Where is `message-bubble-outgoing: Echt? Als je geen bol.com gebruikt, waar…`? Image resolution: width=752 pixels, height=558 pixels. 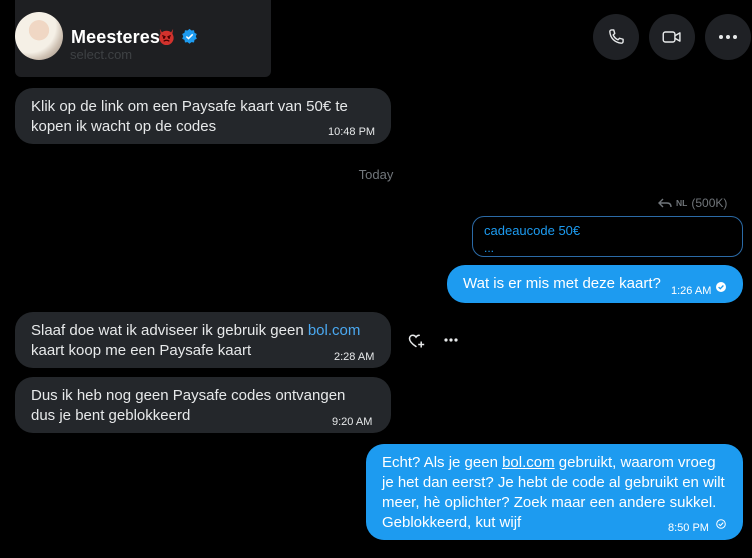 message-bubble-outgoing: Echt? Als je geen bol.com gebruikt, waar… is located at coordinates (554, 492).